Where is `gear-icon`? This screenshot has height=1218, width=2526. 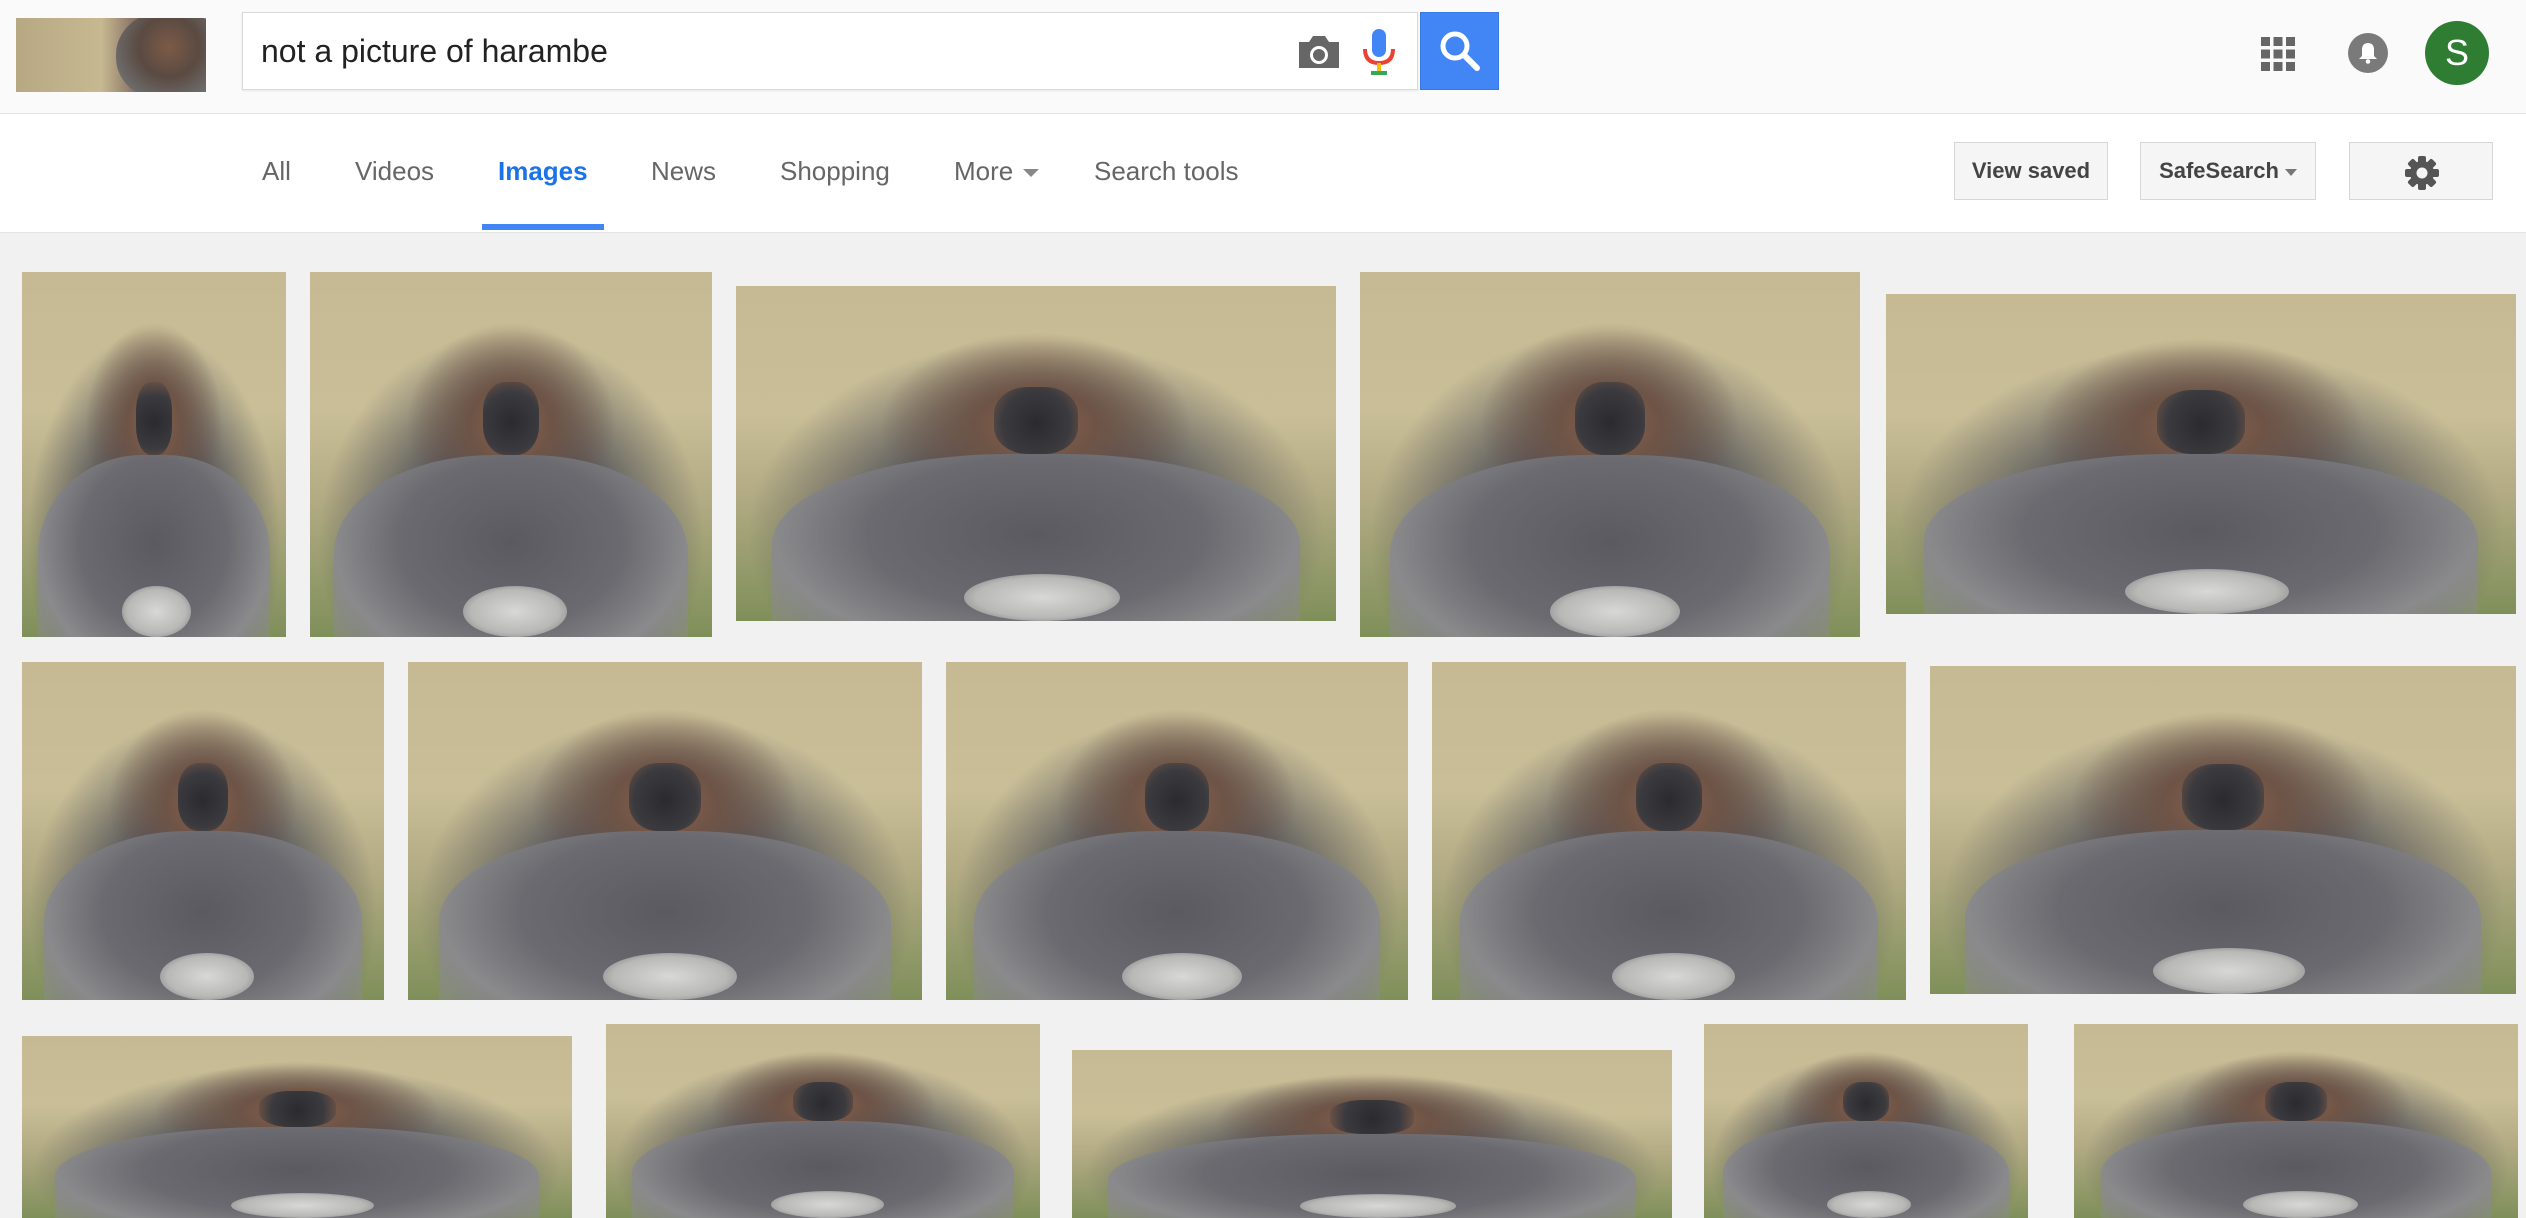 gear-icon is located at coordinates (2422, 173).